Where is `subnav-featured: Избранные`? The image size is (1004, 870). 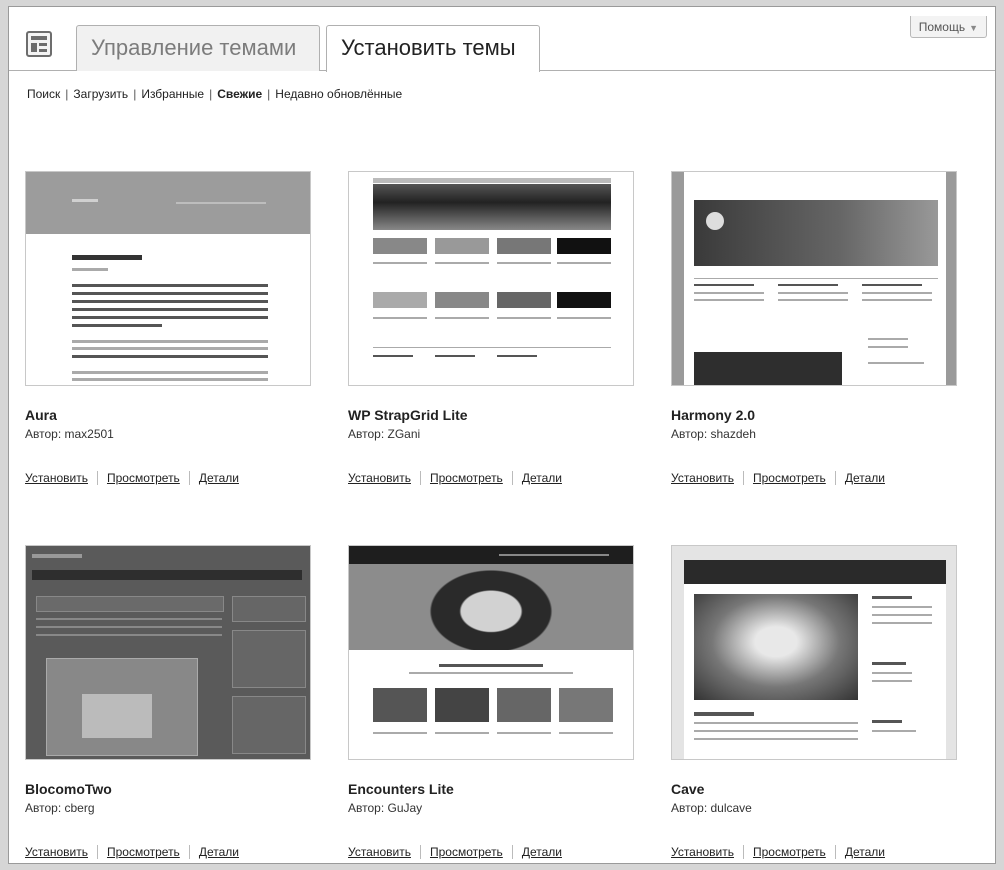 subnav-featured: Избранные is located at coordinates (172, 94).